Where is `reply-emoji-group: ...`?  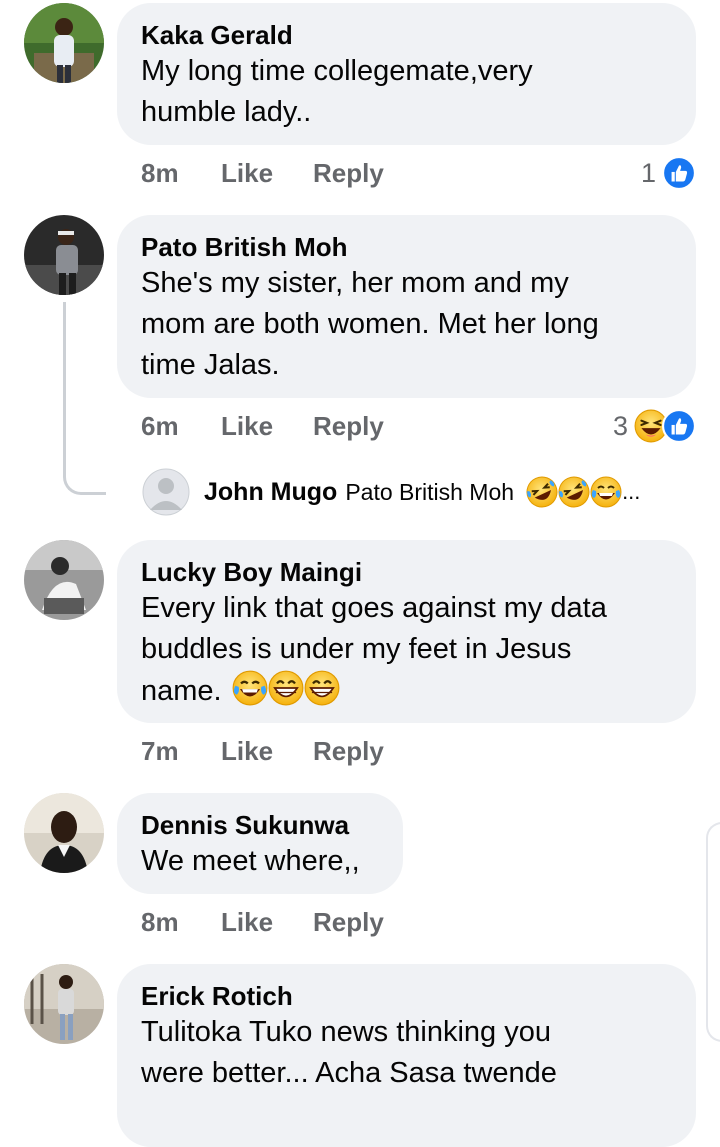
reply-emoji-group: ... is located at coordinates (583, 492).